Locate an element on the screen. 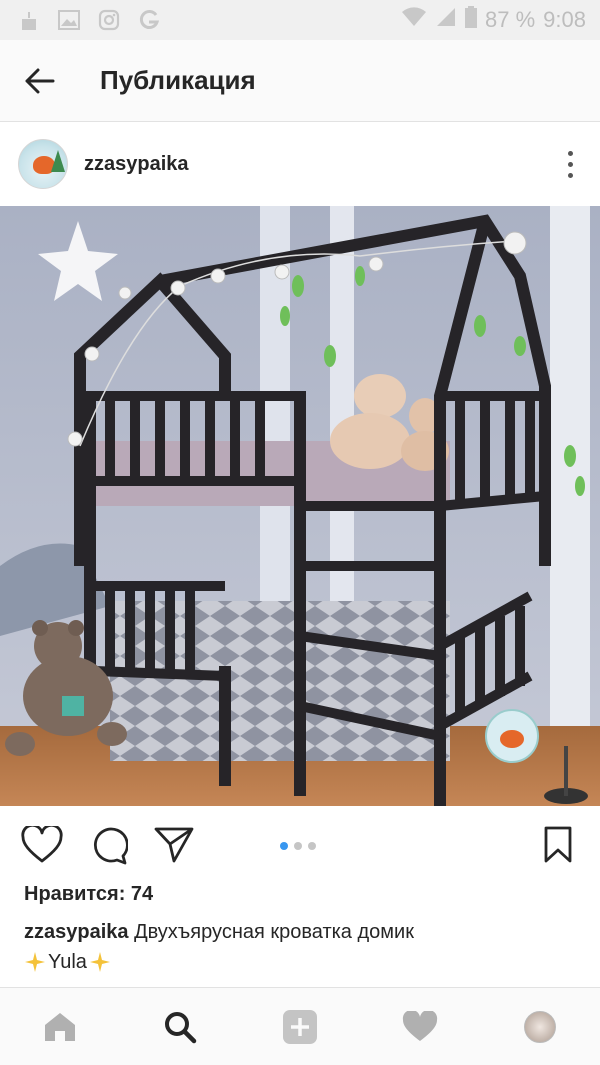 The image size is (600, 1065). post-action-bar is located at coordinates (300, 845).